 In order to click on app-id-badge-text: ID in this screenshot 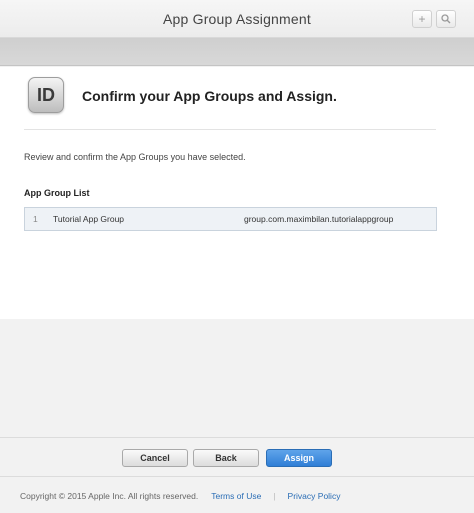, I will do `click(46, 94)`.